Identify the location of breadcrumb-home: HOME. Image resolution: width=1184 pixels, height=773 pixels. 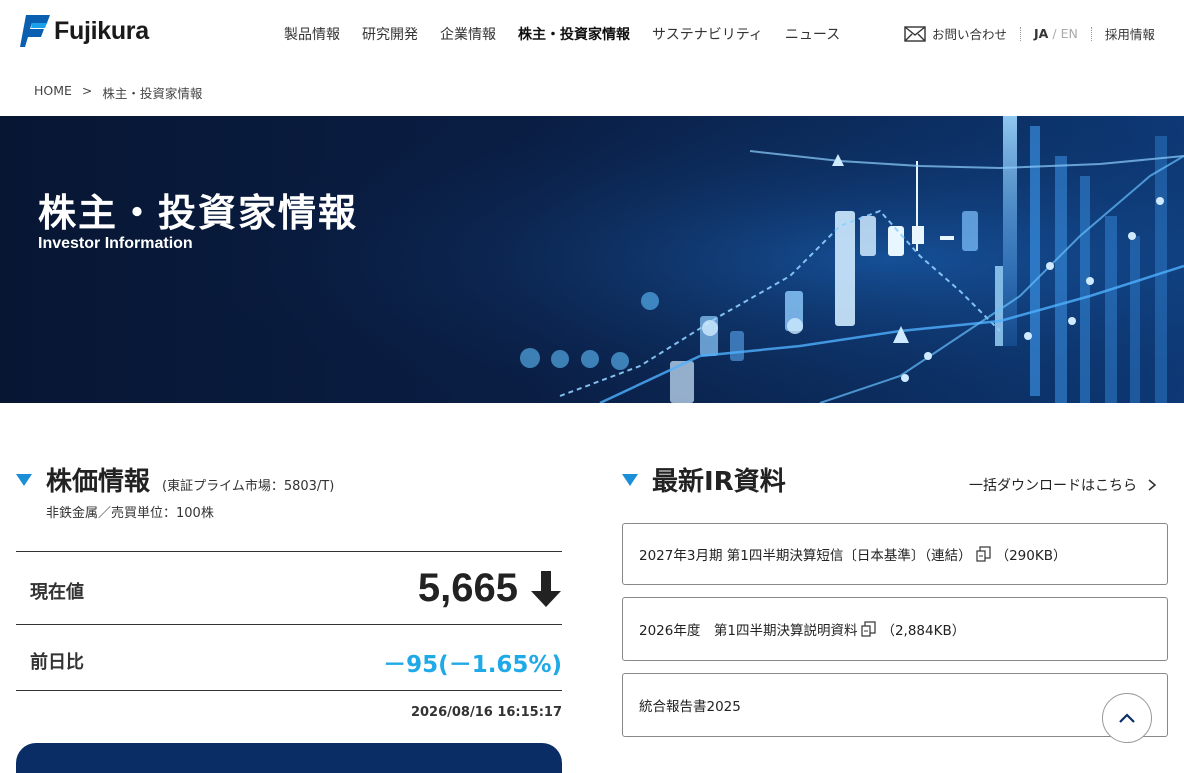
(53, 92).